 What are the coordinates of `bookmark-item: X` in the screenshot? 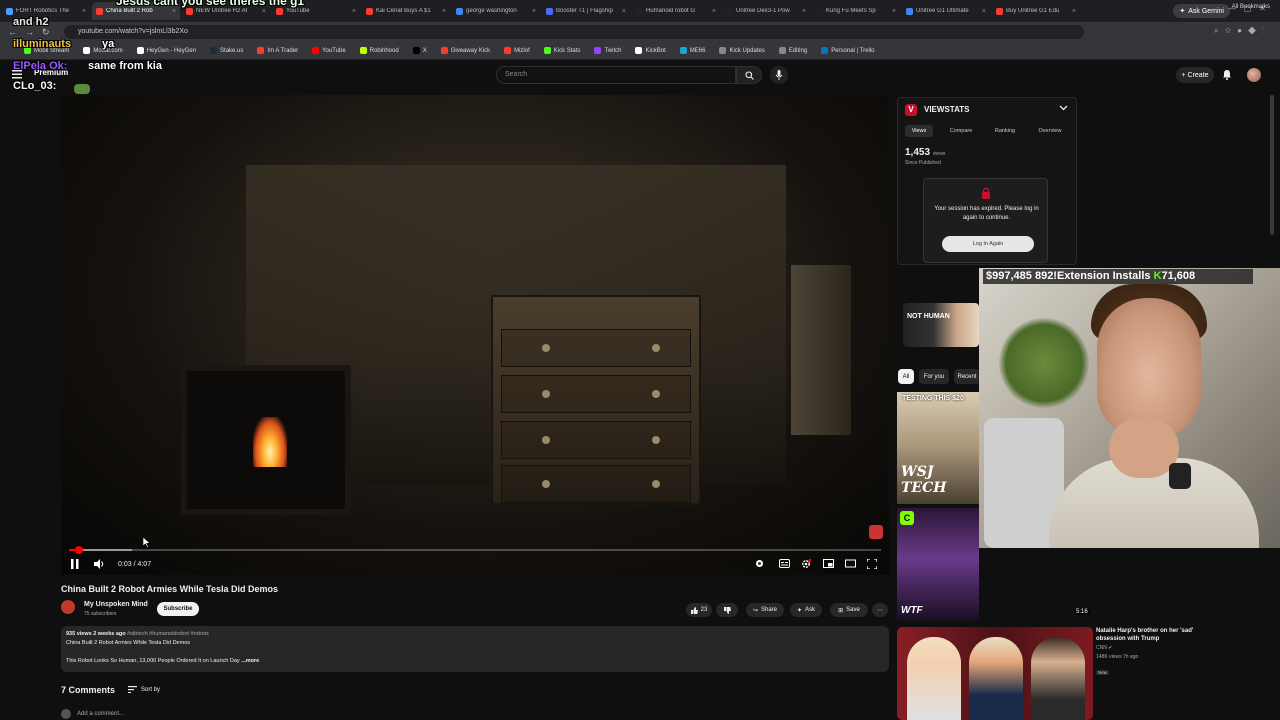 It's located at (419, 50).